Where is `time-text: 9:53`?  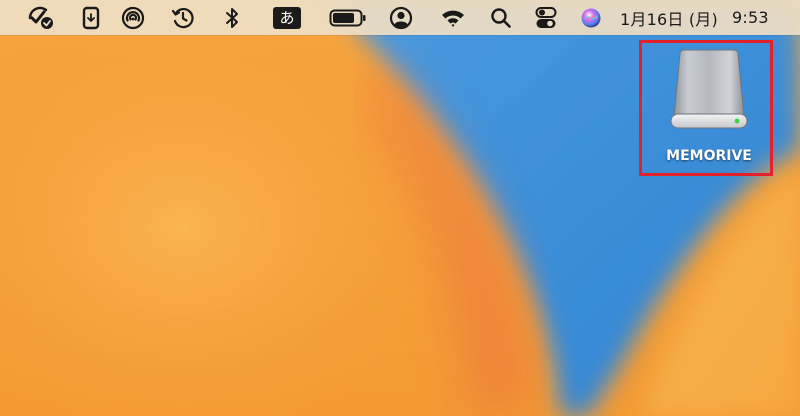 time-text: 9:53 is located at coordinates (750, 17).